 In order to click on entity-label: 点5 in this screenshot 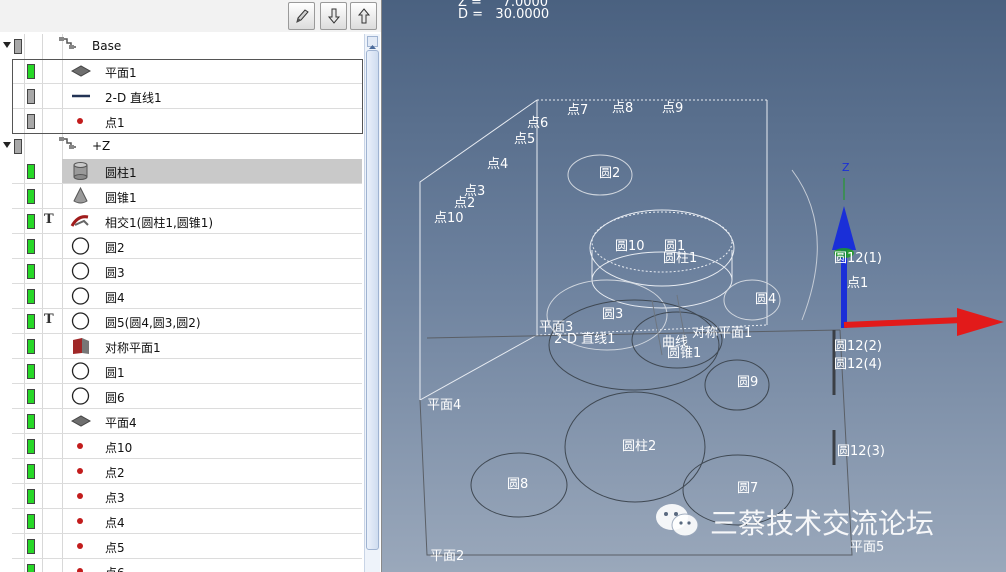, I will do `click(524, 139)`.